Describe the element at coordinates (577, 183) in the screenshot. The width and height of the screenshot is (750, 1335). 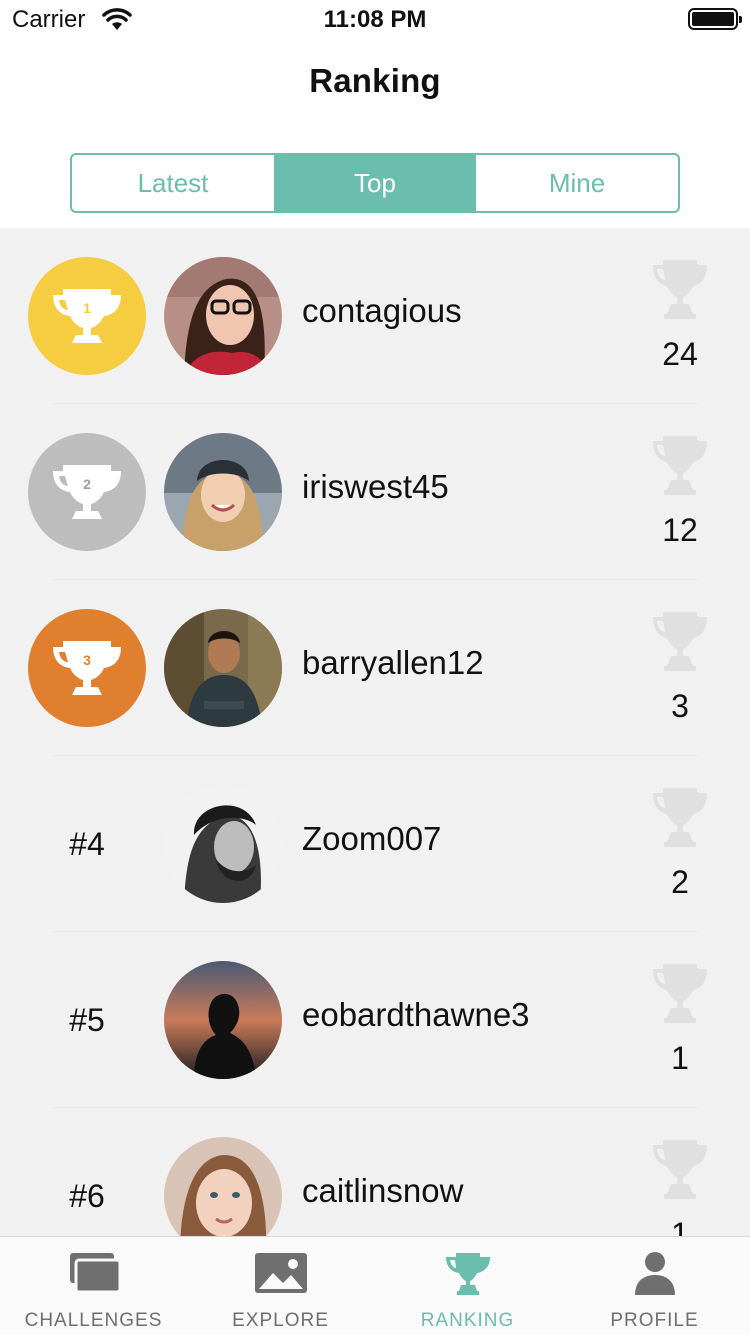
I see `segment-mine: Mine` at that location.